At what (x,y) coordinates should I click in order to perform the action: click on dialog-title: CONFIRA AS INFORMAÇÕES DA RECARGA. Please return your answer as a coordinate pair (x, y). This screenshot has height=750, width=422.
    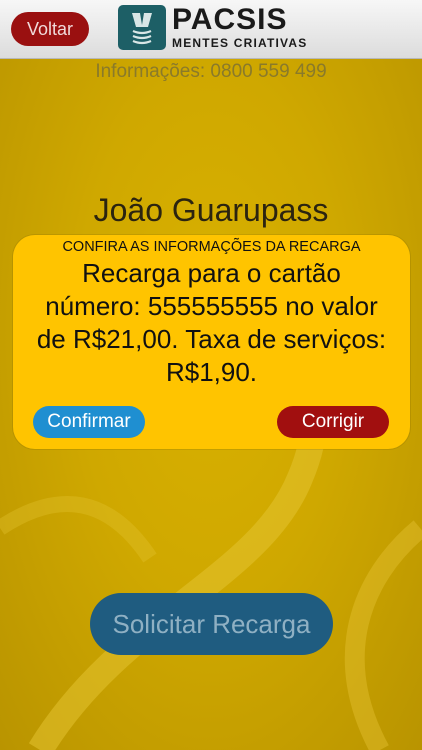
    Looking at the image, I should click on (211, 247).